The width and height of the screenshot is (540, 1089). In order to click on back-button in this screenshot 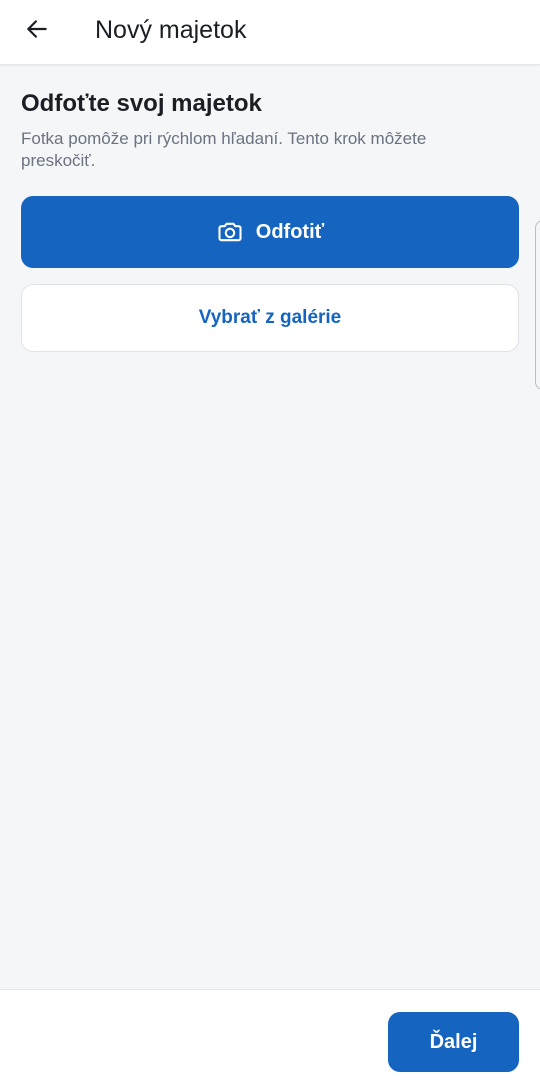, I will do `click(37, 31)`.